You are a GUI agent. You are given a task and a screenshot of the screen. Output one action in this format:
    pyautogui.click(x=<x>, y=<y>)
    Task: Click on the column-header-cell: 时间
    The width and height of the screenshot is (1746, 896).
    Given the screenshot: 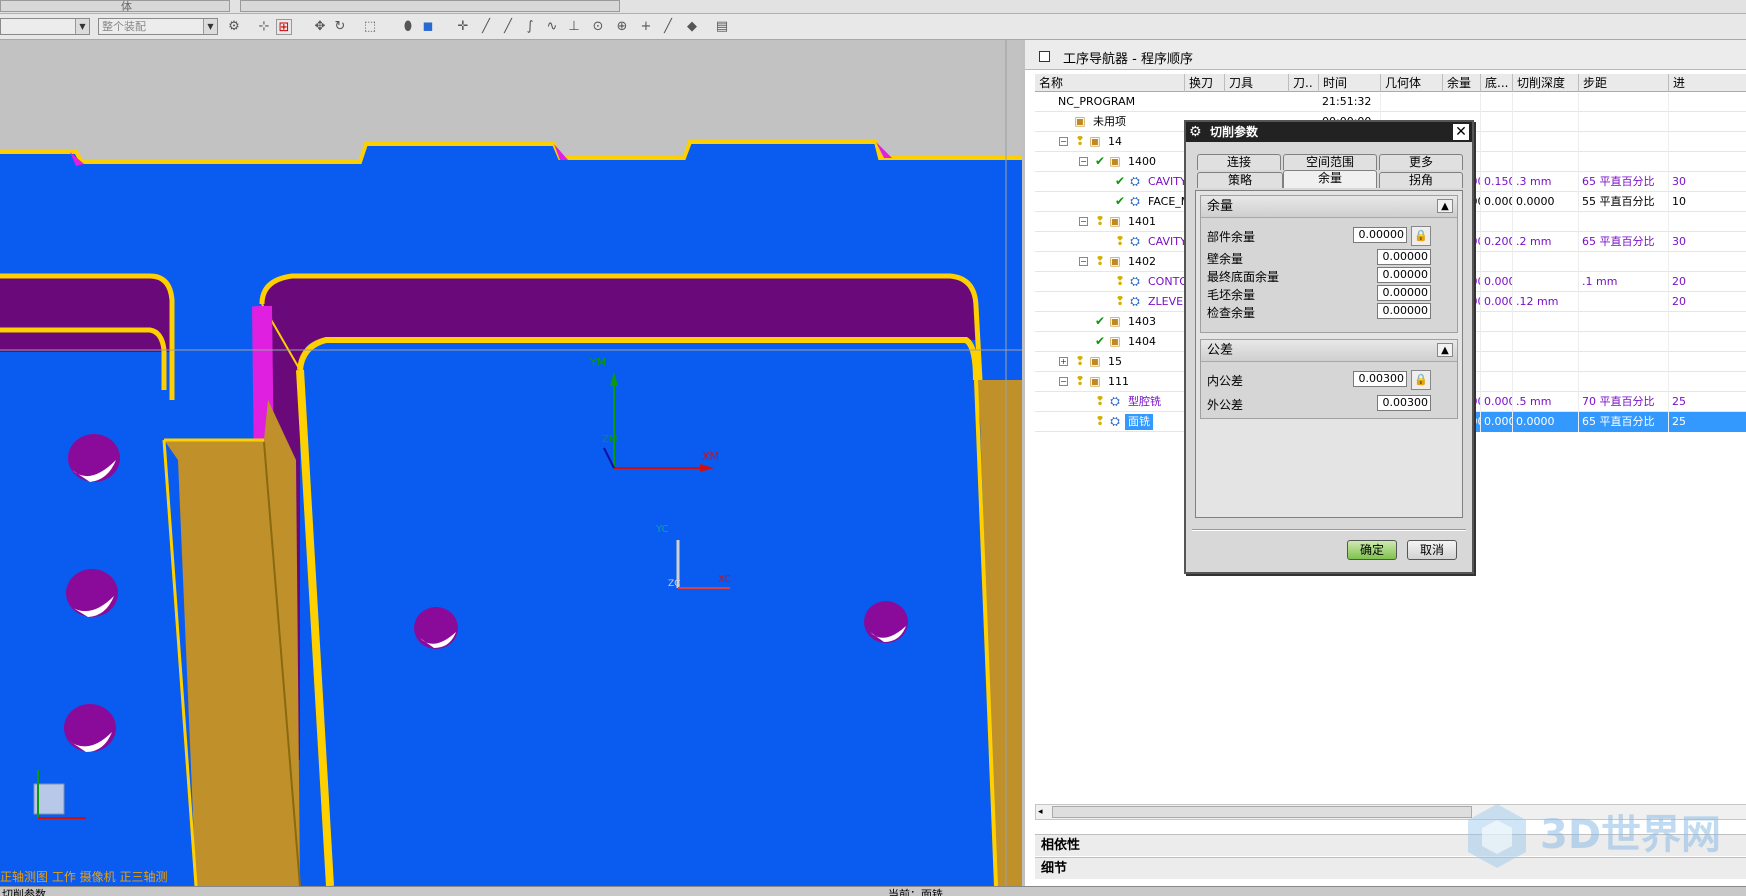 What is the action you would take?
    pyautogui.click(x=1350, y=83)
    